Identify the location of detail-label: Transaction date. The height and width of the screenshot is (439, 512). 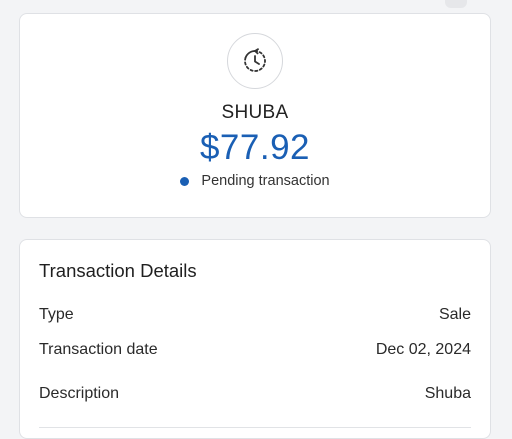
(98, 349).